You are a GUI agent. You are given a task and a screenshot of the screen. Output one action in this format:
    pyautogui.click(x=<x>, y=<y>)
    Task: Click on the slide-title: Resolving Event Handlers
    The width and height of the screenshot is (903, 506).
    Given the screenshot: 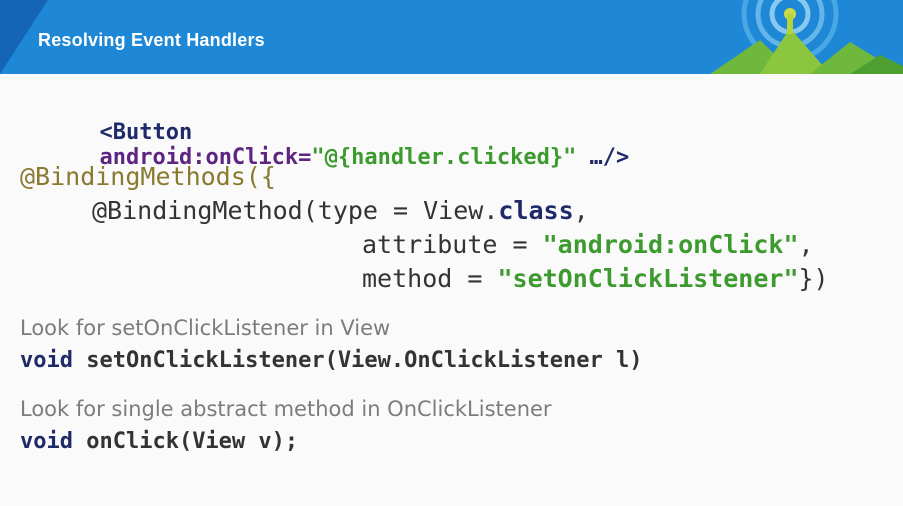 What is the action you would take?
    pyautogui.click(x=151, y=40)
    